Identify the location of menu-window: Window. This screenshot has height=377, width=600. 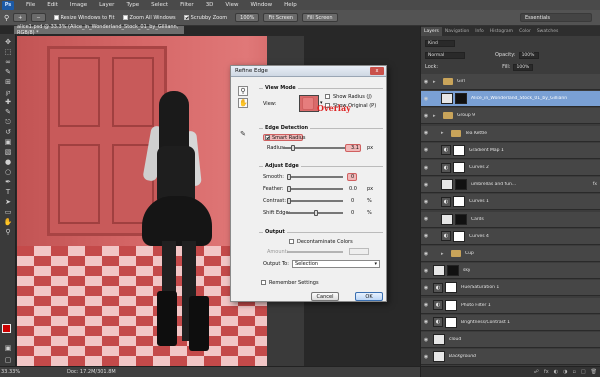
(261, 5).